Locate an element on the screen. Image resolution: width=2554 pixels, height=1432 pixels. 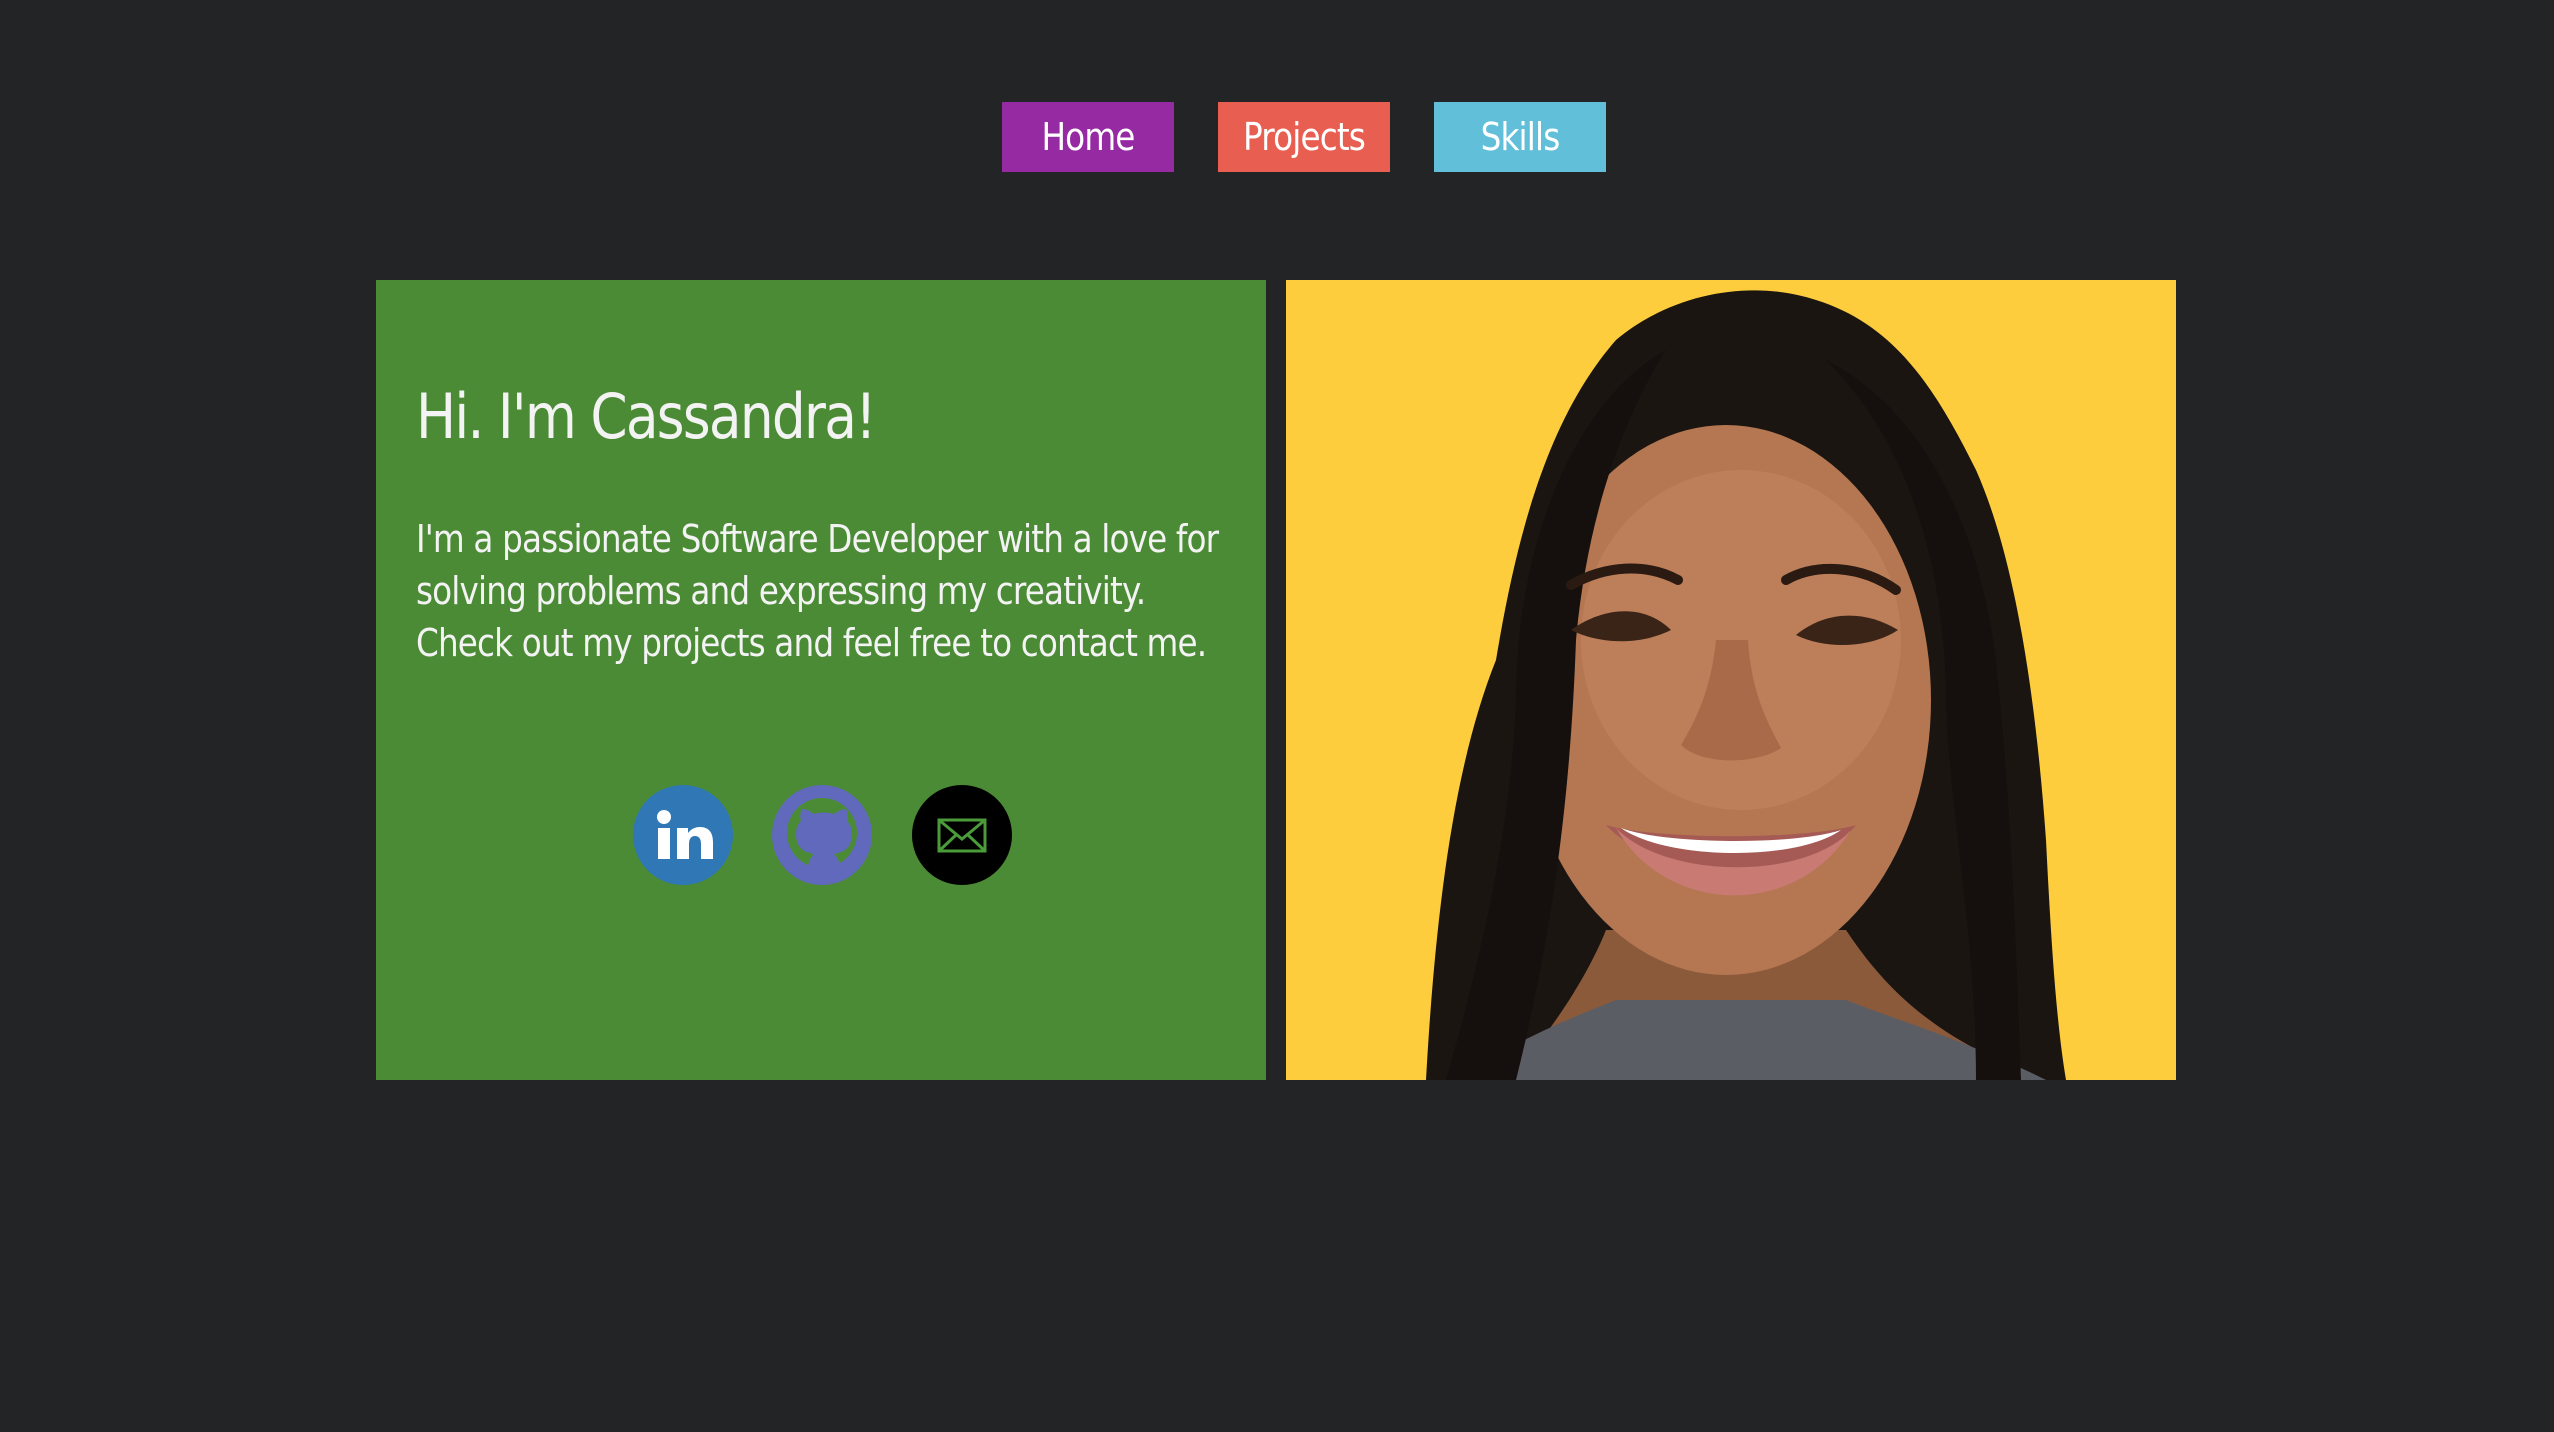
linkedin-link is located at coordinates (683, 835).